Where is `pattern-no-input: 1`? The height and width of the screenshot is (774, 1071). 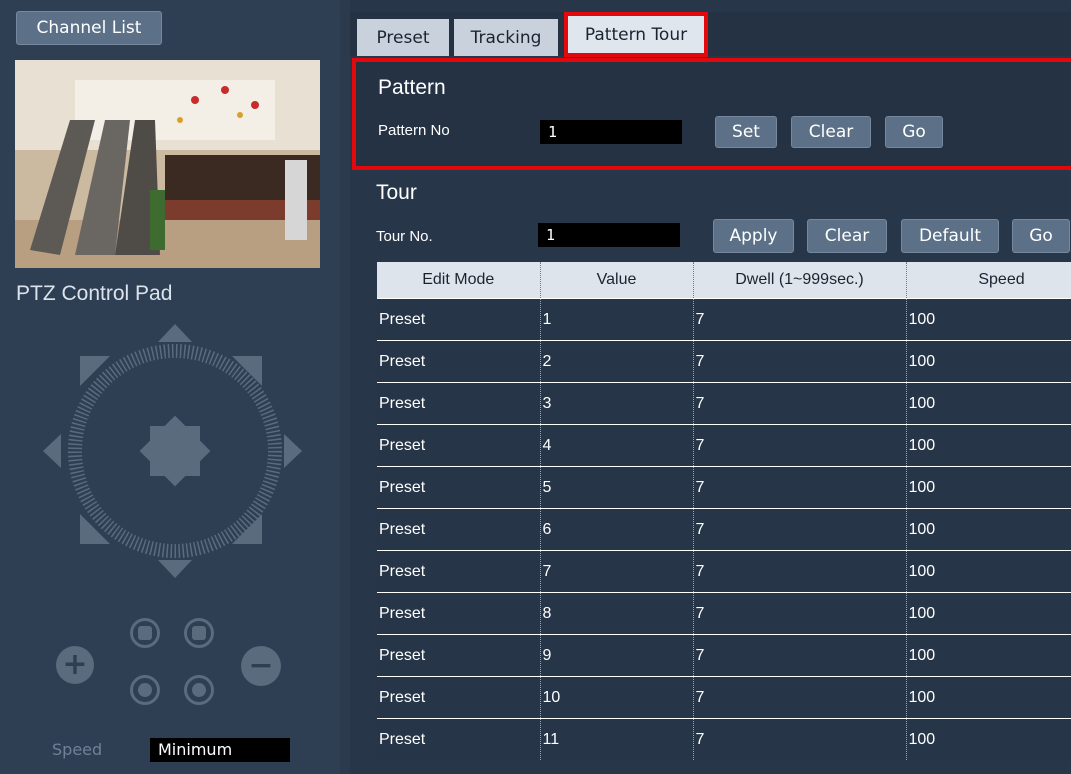 pattern-no-input: 1 is located at coordinates (611, 132).